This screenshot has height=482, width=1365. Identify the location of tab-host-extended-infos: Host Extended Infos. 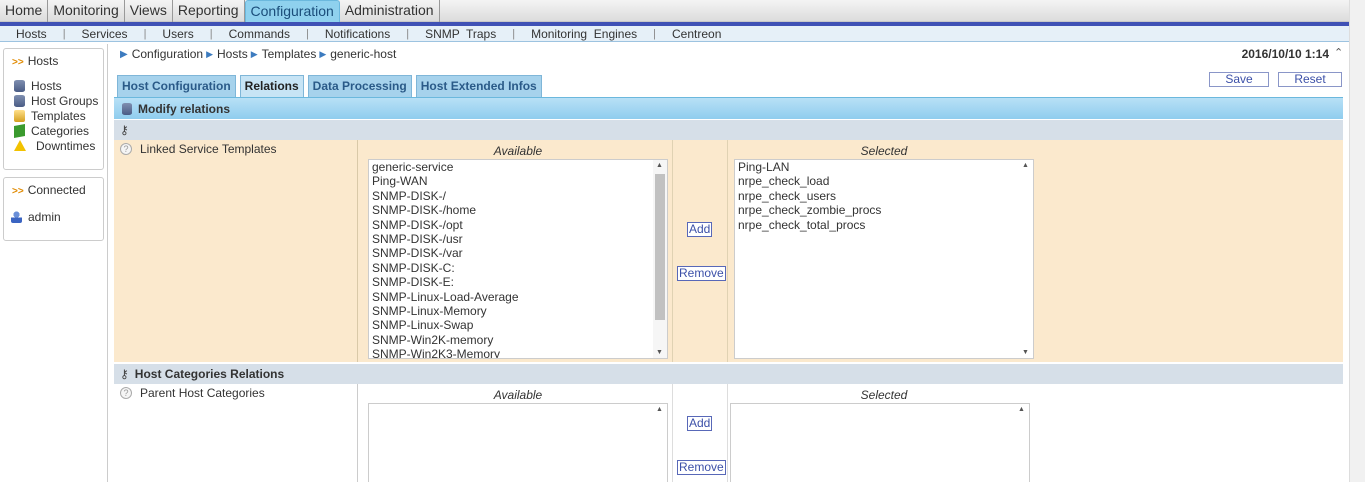
(478, 86).